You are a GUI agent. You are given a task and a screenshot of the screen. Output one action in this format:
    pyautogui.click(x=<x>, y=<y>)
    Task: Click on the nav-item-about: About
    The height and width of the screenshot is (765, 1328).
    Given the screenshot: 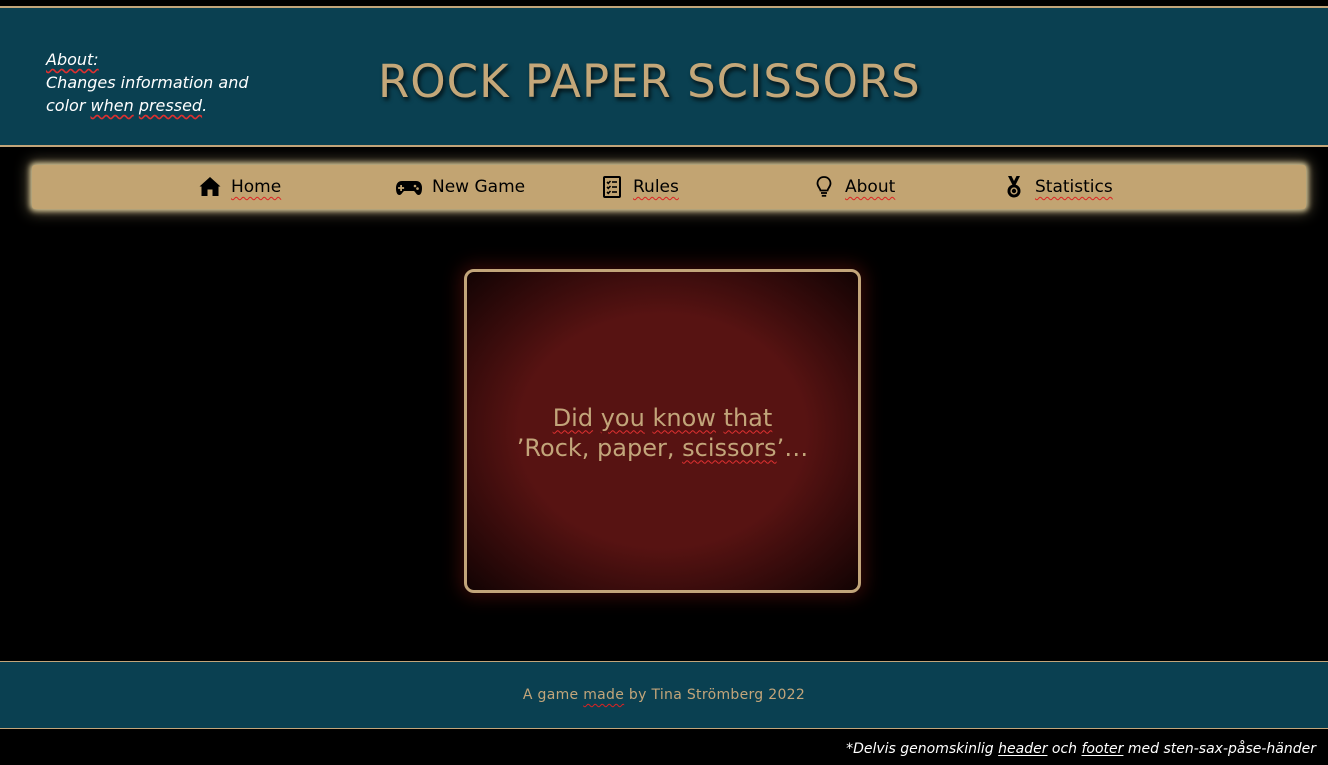 What is the action you would take?
    pyautogui.click(x=853, y=187)
    